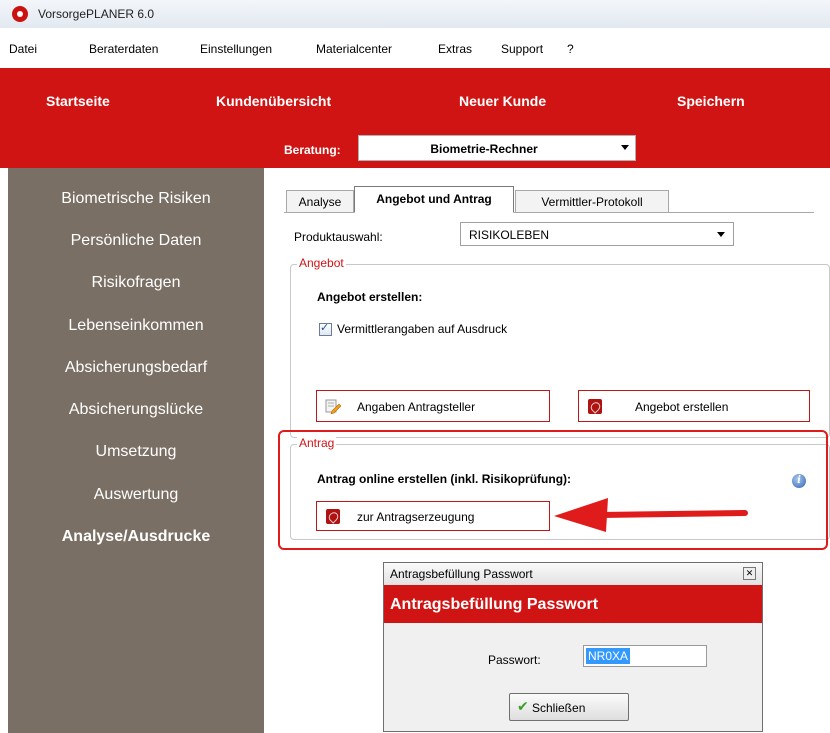 This screenshot has width=830, height=733. What do you see at coordinates (509, 235) in the screenshot?
I see `produktauswahl-value: RISIKOLEBEN` at bounding box center [509, 235].